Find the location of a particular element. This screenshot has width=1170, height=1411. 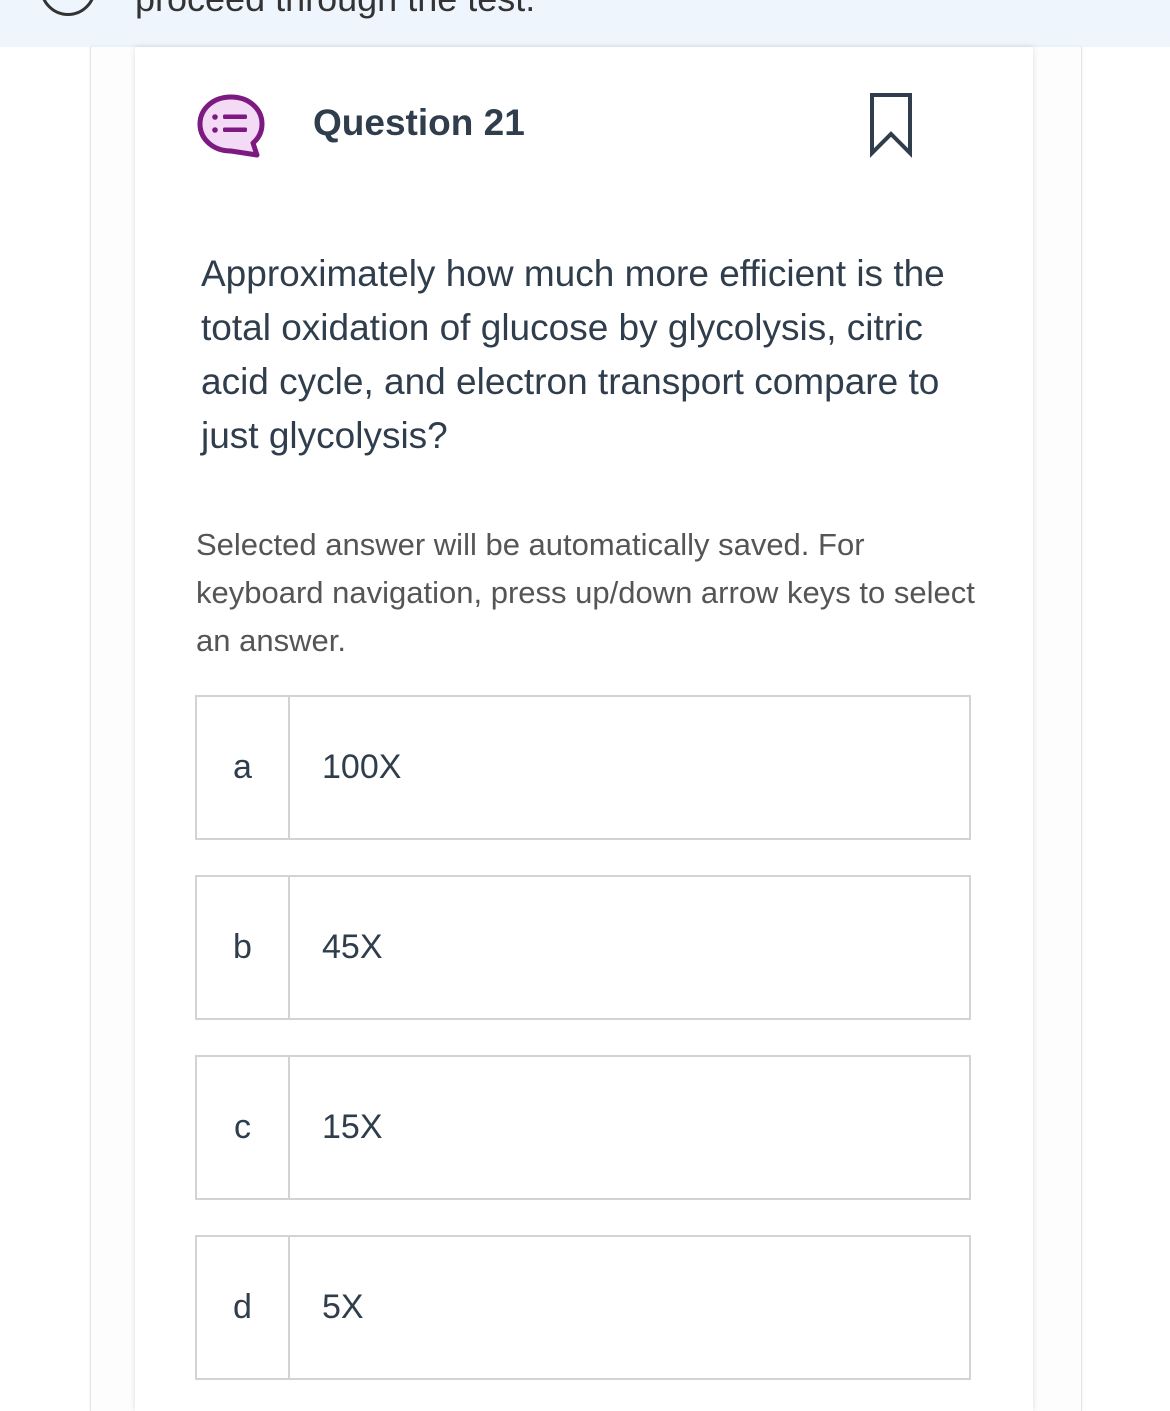

answer-option-a: a 100X is located at coordinates (583, 767).